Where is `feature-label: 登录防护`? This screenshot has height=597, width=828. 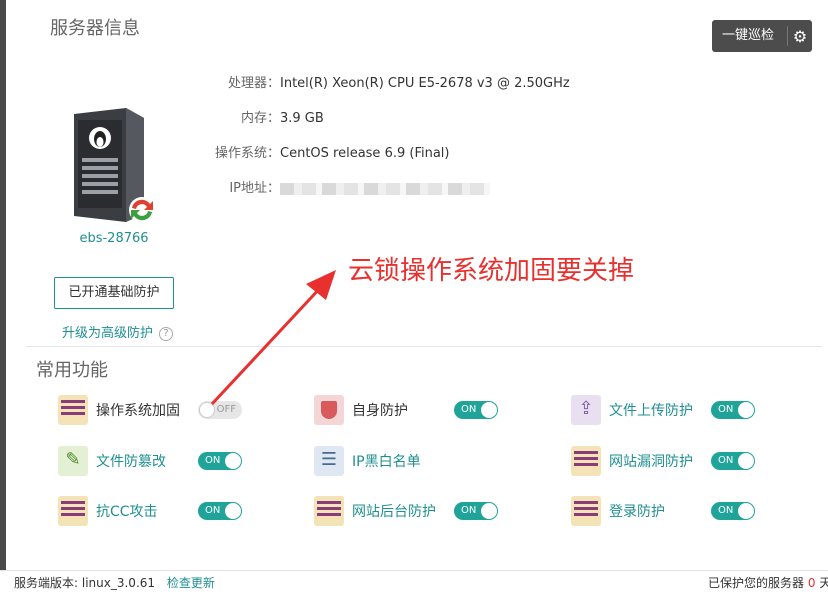 feature-label: 登录防护 is located at coordinates (657, 511).